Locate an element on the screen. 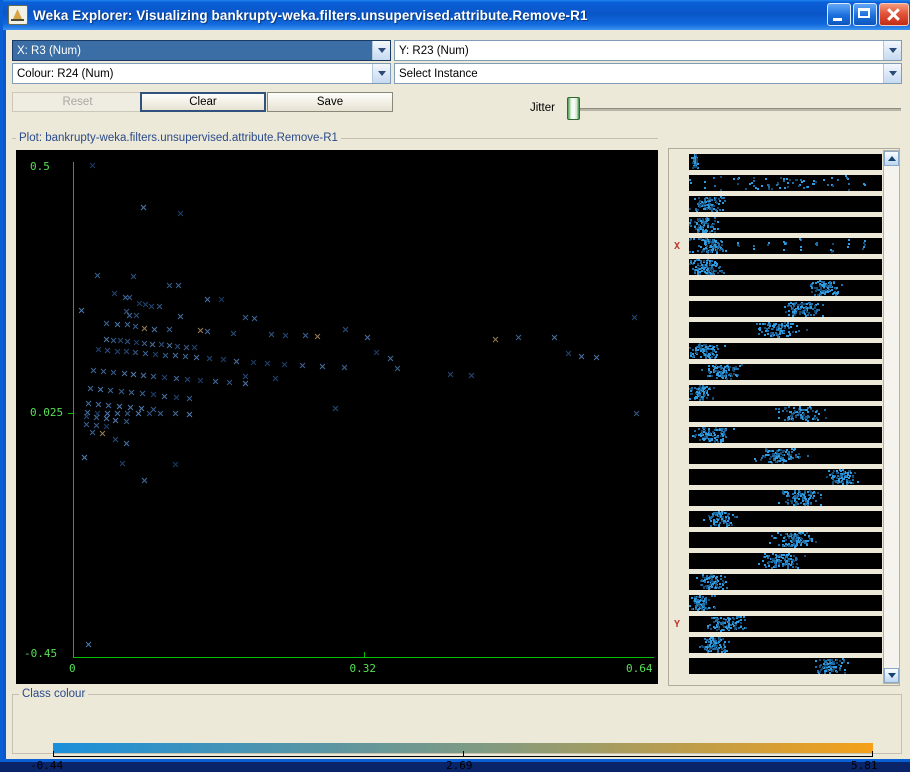  save-button: Save is located at coordinates (330, 102).